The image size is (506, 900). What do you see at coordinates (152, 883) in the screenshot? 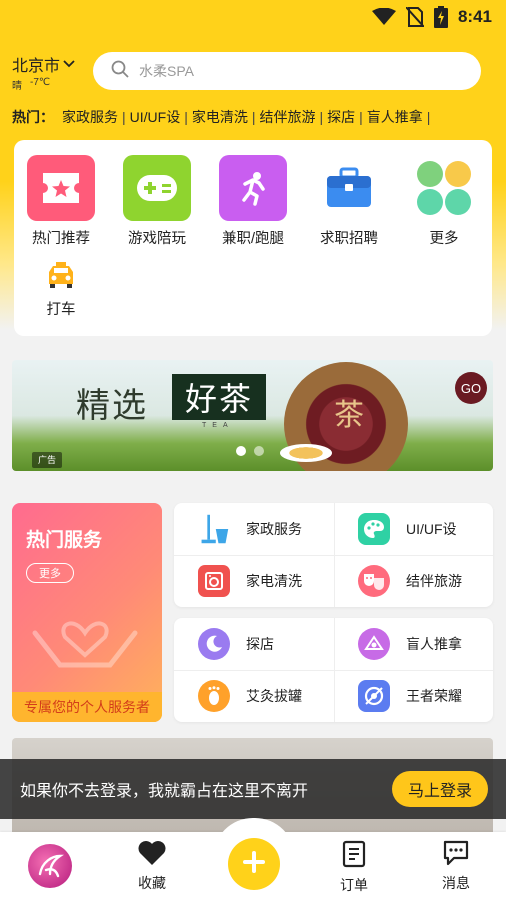
I see `tab-label: 收藏` at bounding box center [152, 883].